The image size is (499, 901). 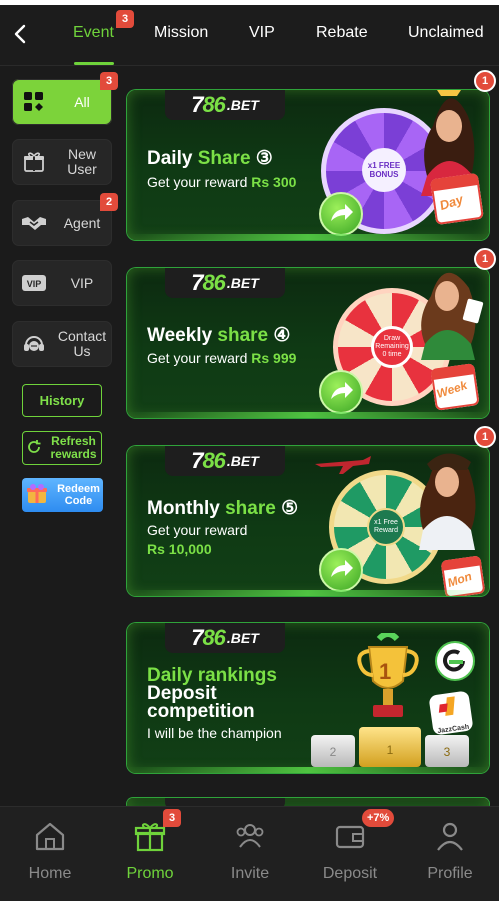 I want to click on trophy-rank-label: 1, so click(x=385, y=671).